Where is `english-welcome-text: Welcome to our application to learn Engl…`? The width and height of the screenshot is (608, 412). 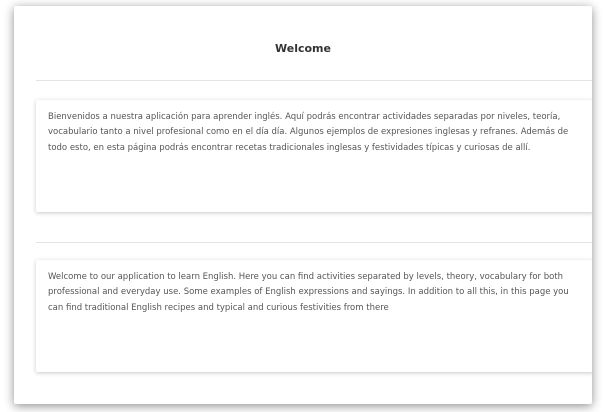
english-welcome-text: Welcome to our application to learn Engl… is located at coordinates (308, 292).